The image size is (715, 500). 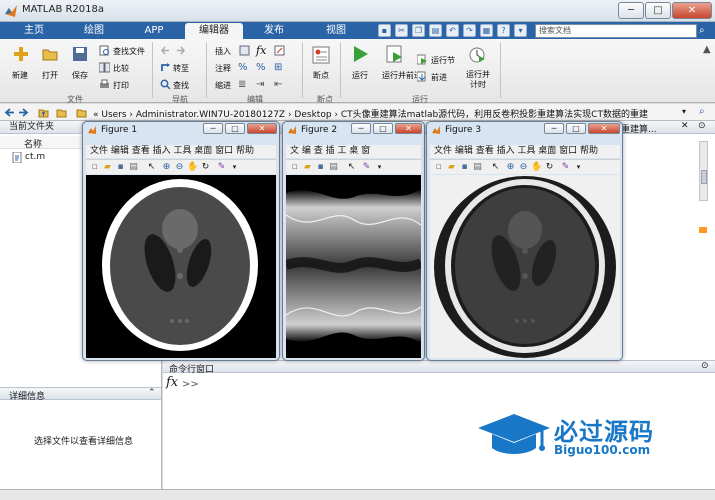 I want to click on select-arrow-icon: ↖, so click(x=495, y=167).